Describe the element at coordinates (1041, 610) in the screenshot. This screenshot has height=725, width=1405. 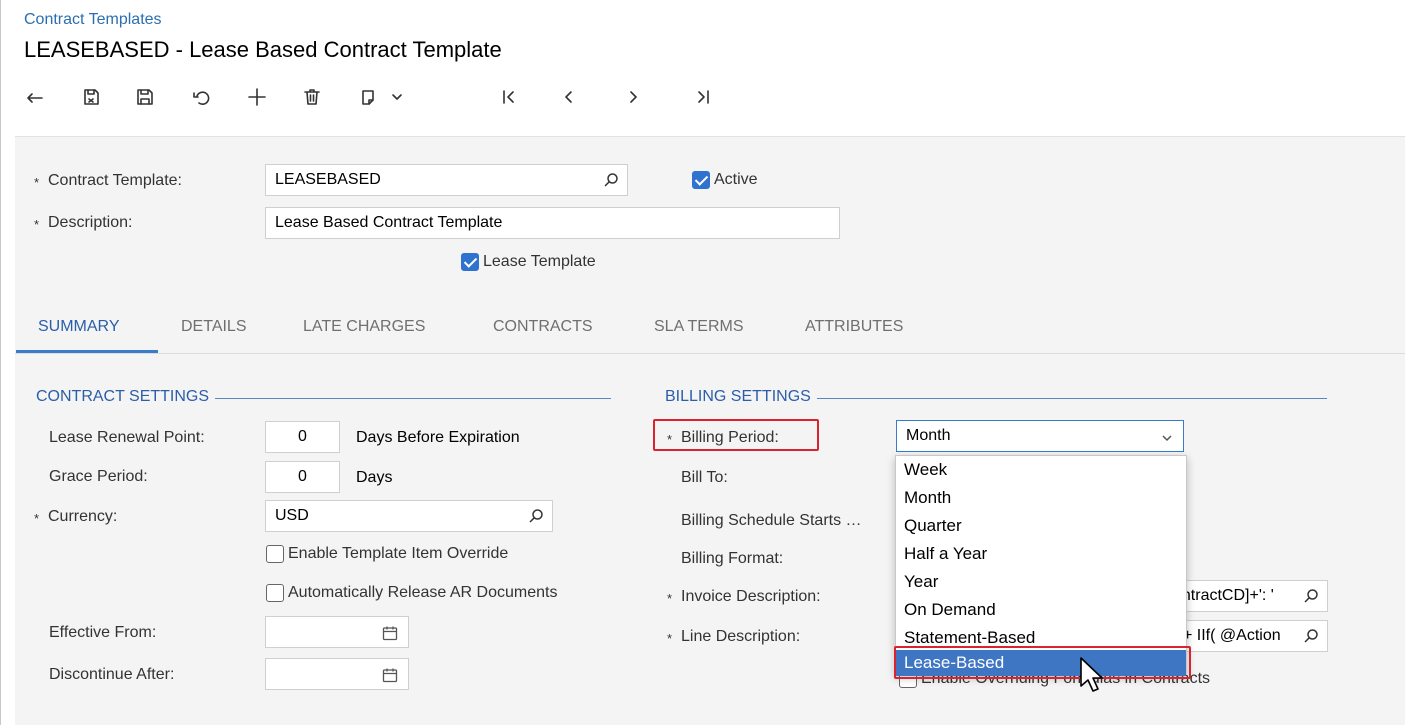
I see `dropdown-option-on-demand: On Demand` at that location.